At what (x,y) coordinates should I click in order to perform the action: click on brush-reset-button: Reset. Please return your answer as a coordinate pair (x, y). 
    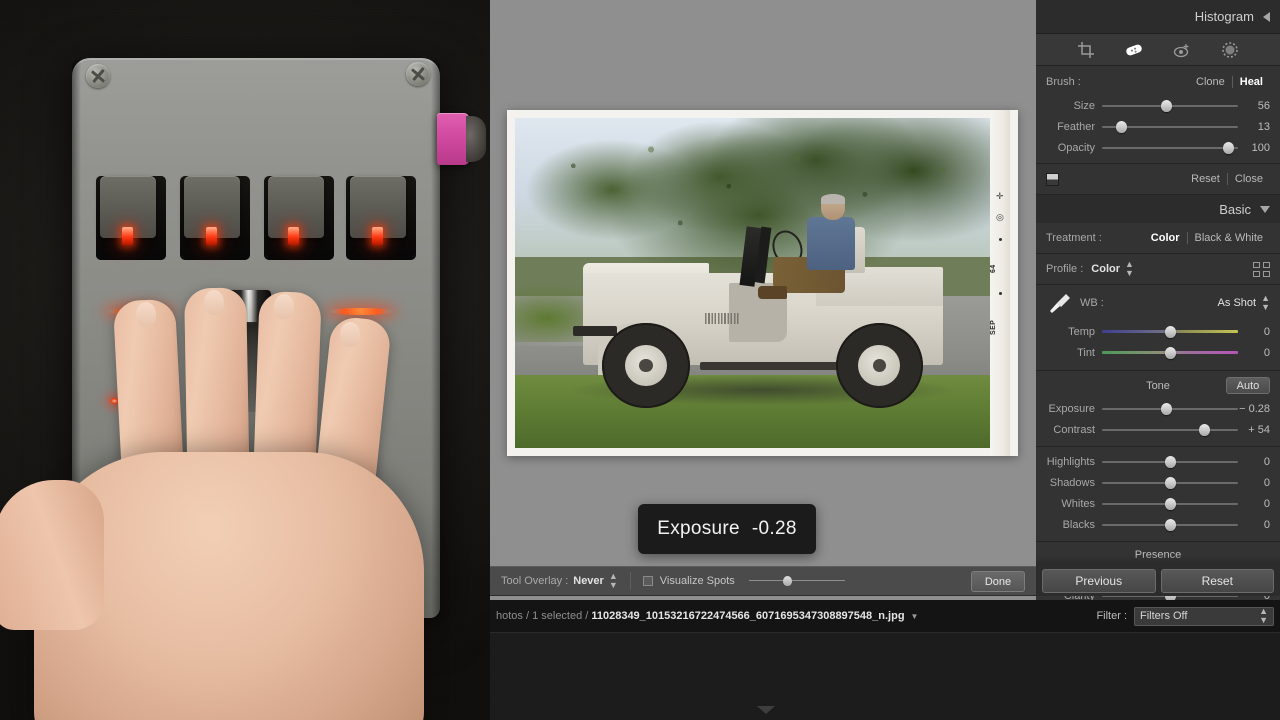
    Looking at the image, I should click on (1205, 179).